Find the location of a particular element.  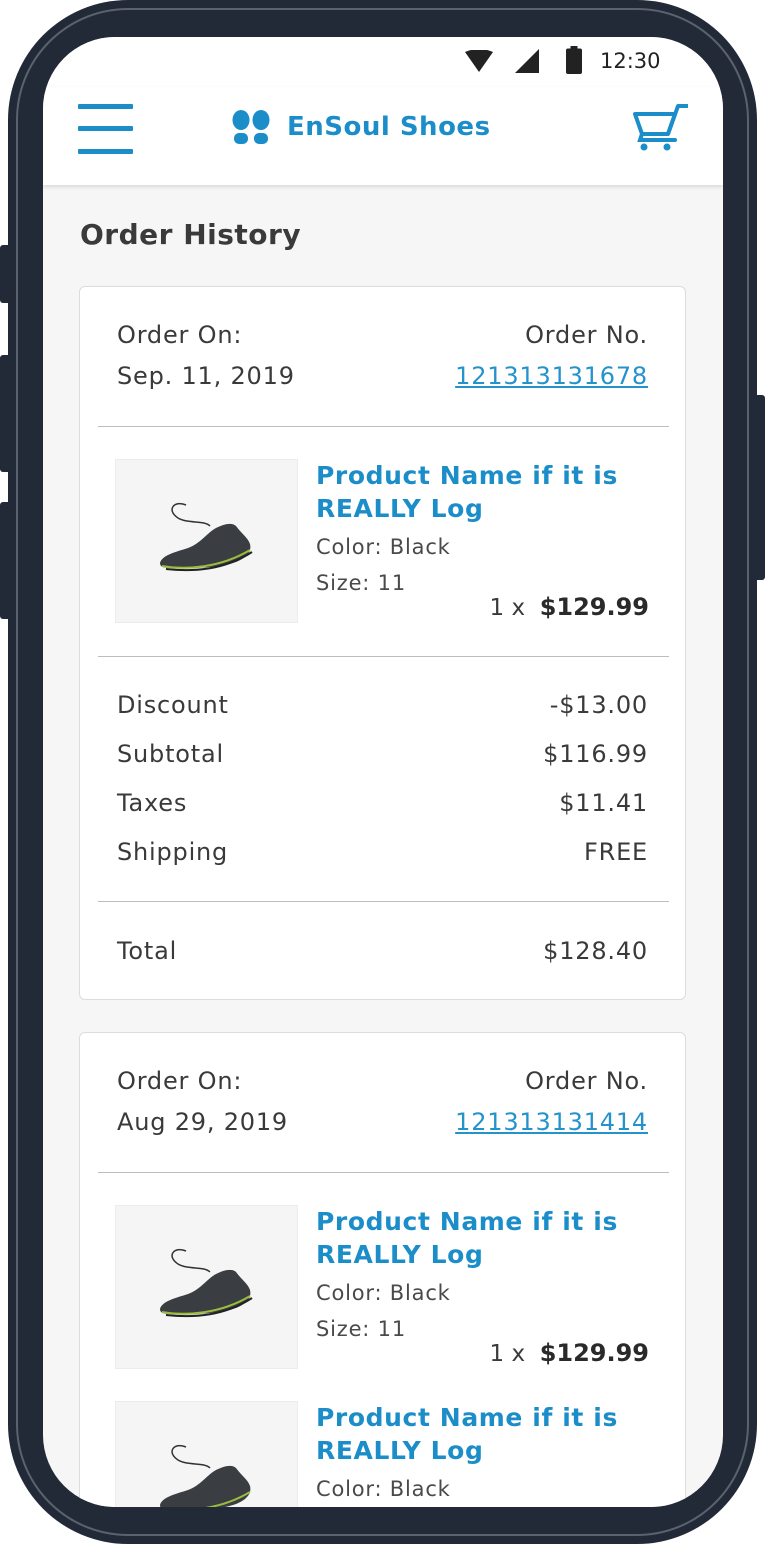

battery-icon is located at coordinates (574, 60).